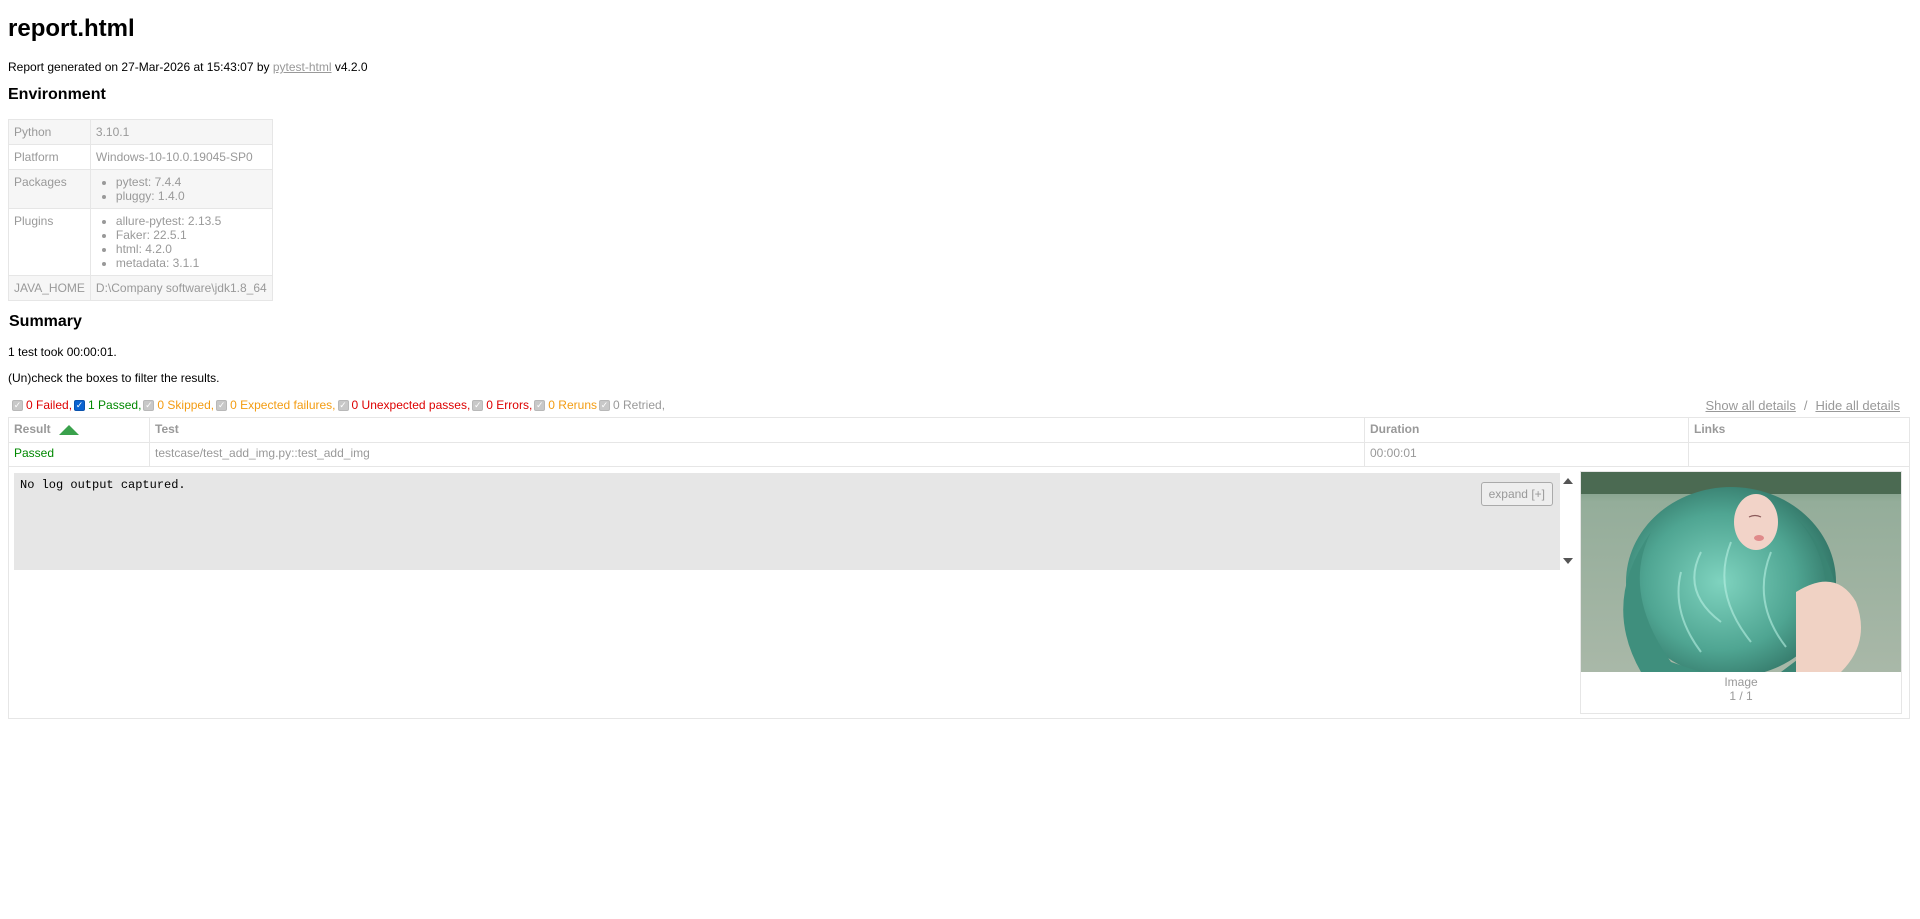  I want to click on env-key: JAVA_HOME, so click(49, 288).